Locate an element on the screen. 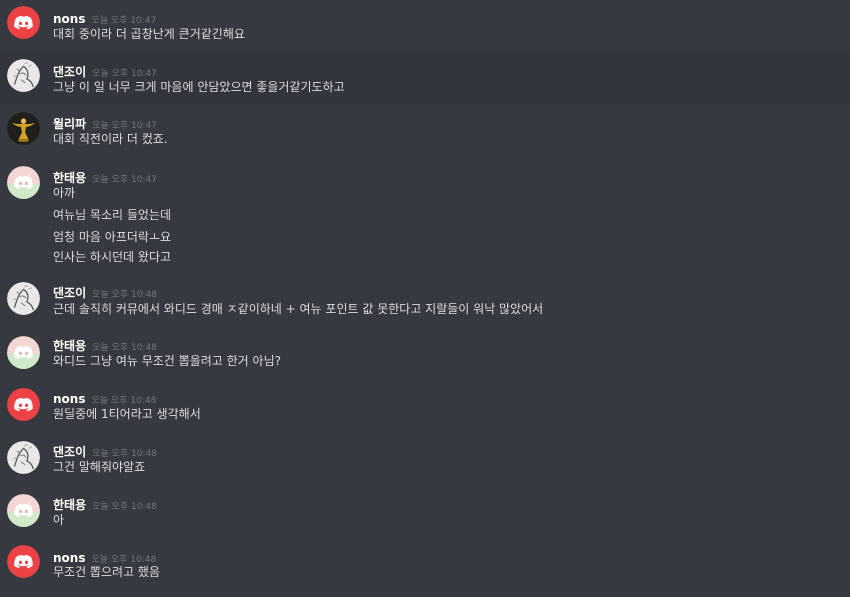 Image resolution: width=850 pixels, height=597 pixels. message-group: nons 오늘 오후 10:48 원딜중에 1티어라고 생각해서 is located at coordinates (425, 402).